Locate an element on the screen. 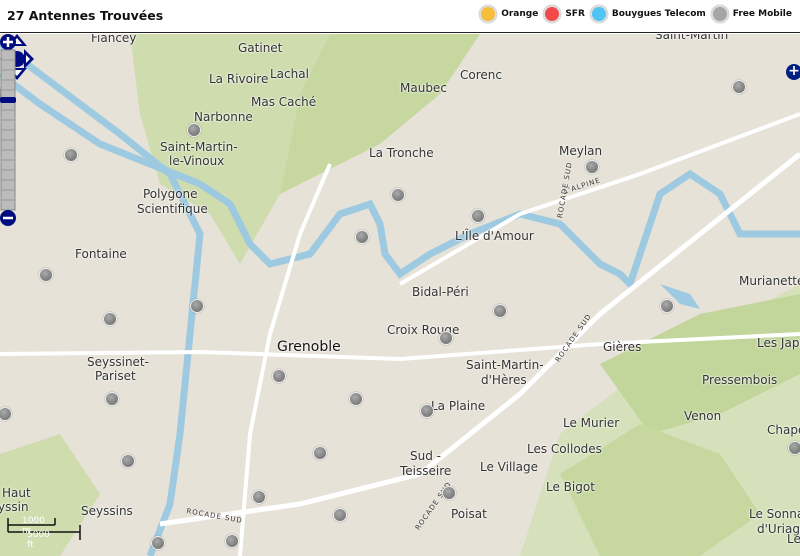  place-label: Teisseire is located at coordinates (426, 471).